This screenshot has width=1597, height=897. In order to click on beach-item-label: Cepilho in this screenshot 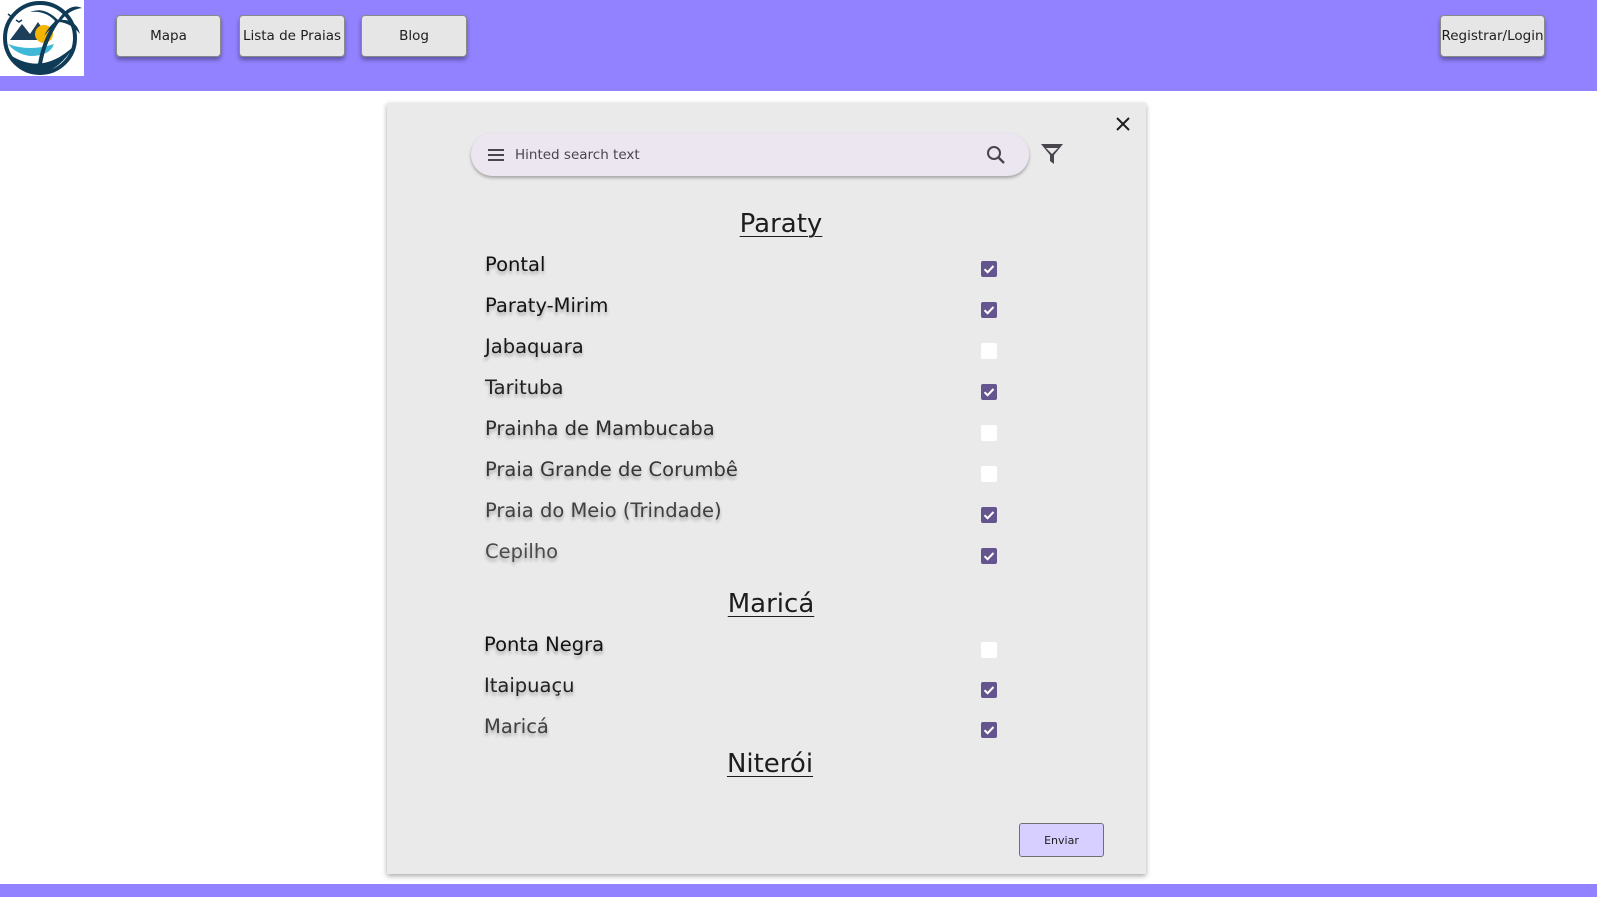, I will do `click(522, 551)`.